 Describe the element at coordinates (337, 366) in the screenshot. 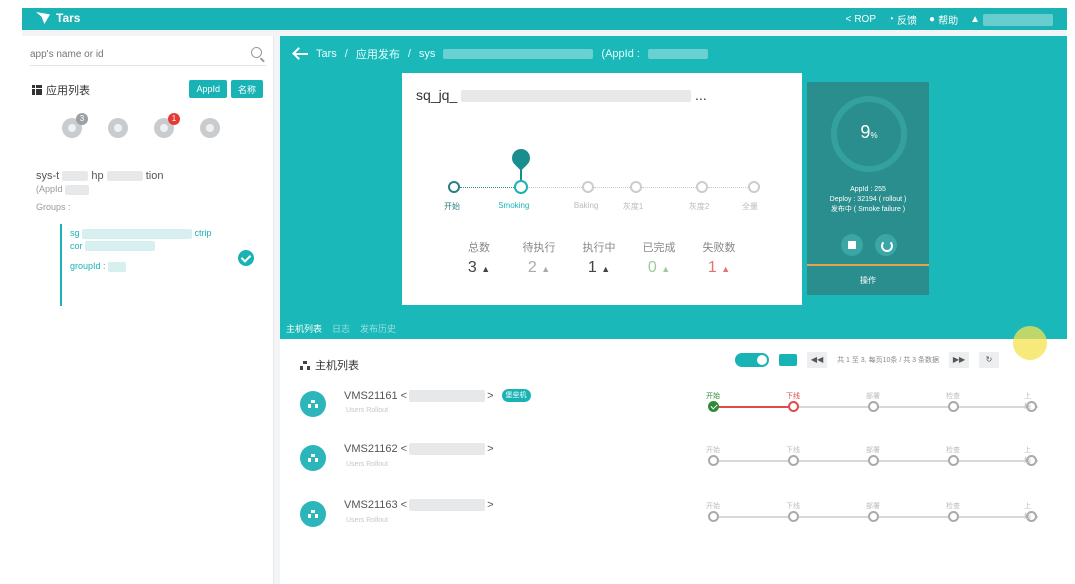

I see `host-list-title: 主机列表` at that location.